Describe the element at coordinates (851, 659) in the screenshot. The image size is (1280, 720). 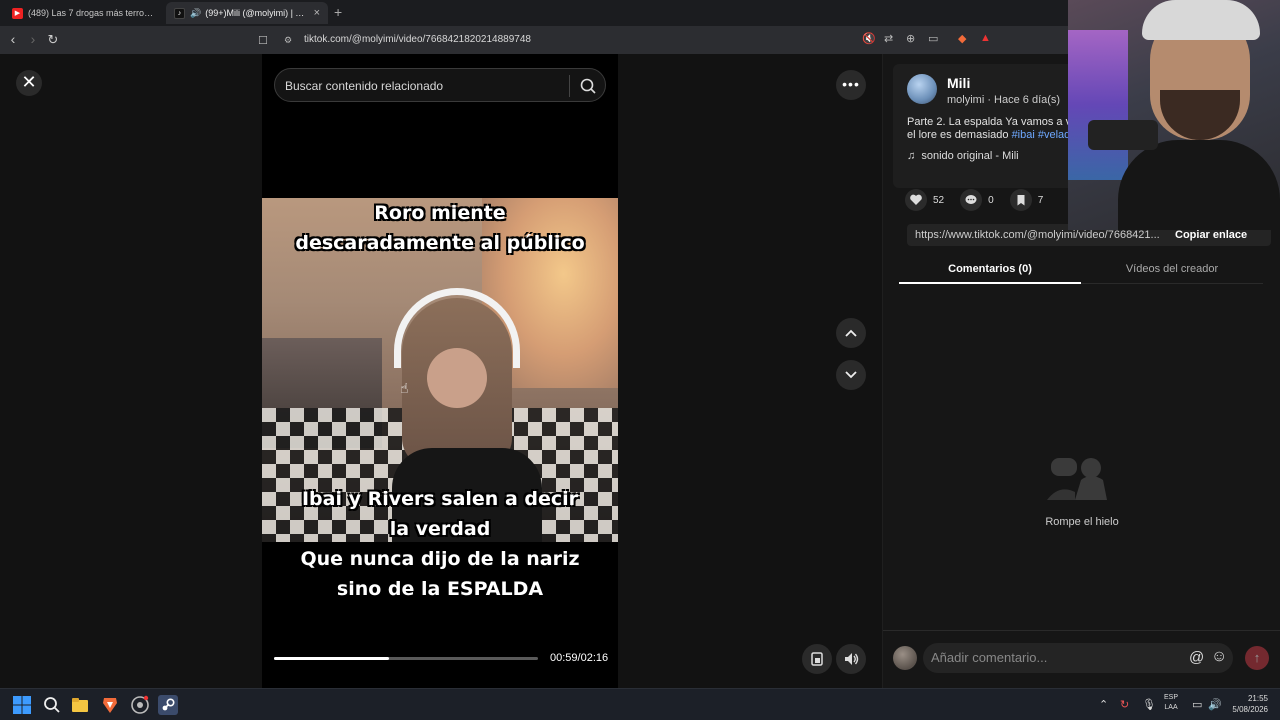
I see `volume-button` at that location.